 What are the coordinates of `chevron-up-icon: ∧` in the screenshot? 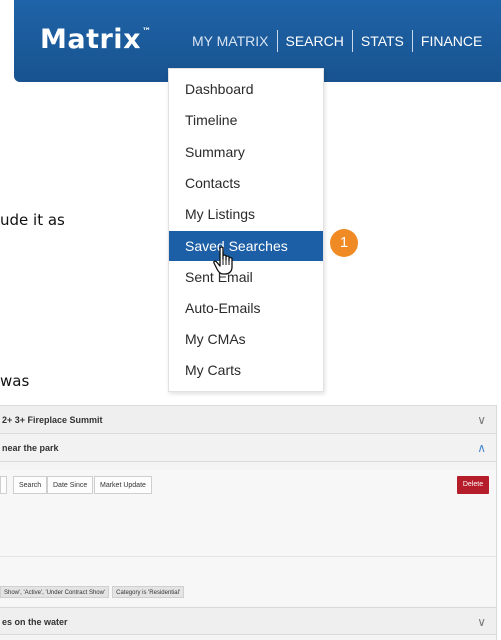 It's located at (481, 448).